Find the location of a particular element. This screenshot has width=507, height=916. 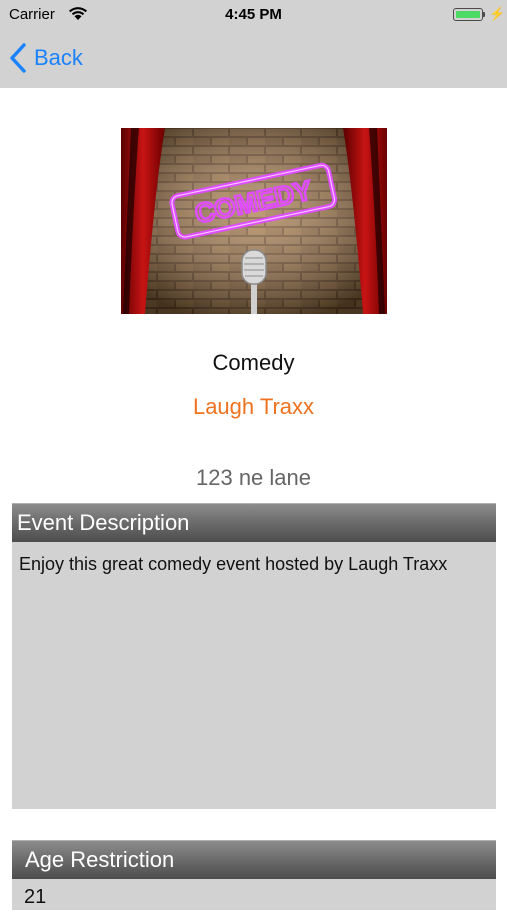

battery-cap is located at coordinates (484, 14).